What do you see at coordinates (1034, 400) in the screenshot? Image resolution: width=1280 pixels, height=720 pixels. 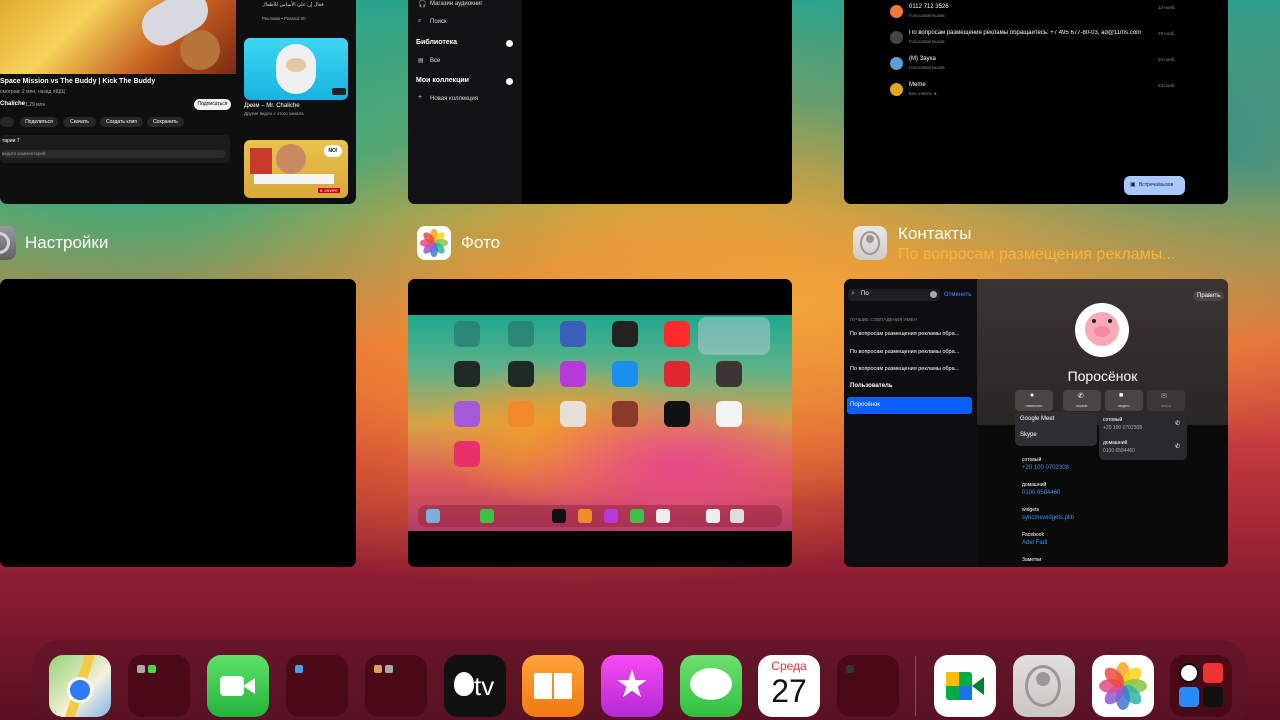 I see `message-action: ● написать` at bounding box center [1034, 400].